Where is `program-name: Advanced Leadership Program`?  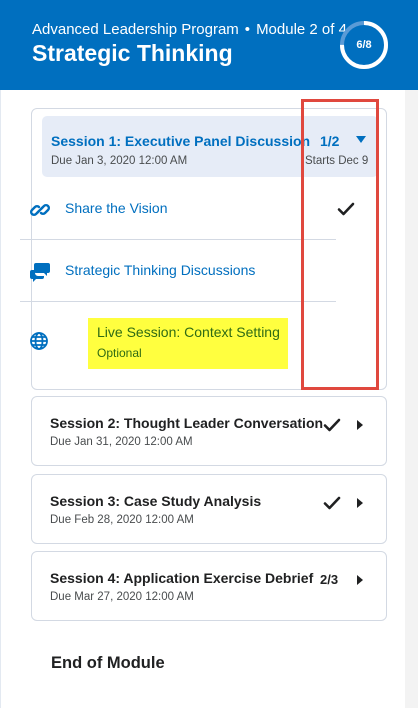
program-name: Advanced Leadership Program is located at coordinates (135, 29).